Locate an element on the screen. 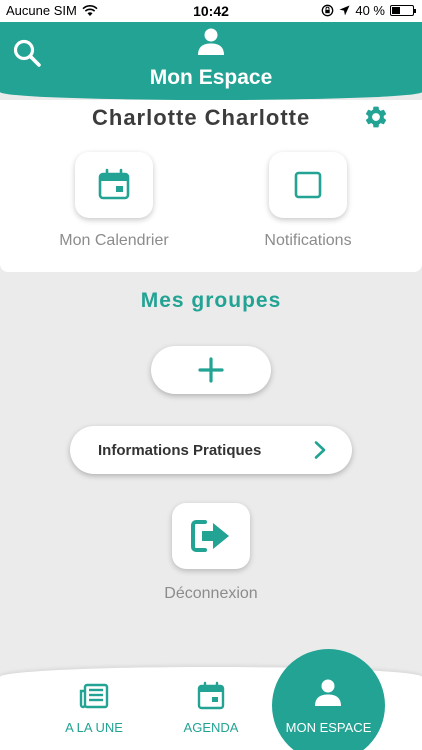 The height and width of the screenshot is (750, 422). battery-fill is located at coordinates (396, 10).